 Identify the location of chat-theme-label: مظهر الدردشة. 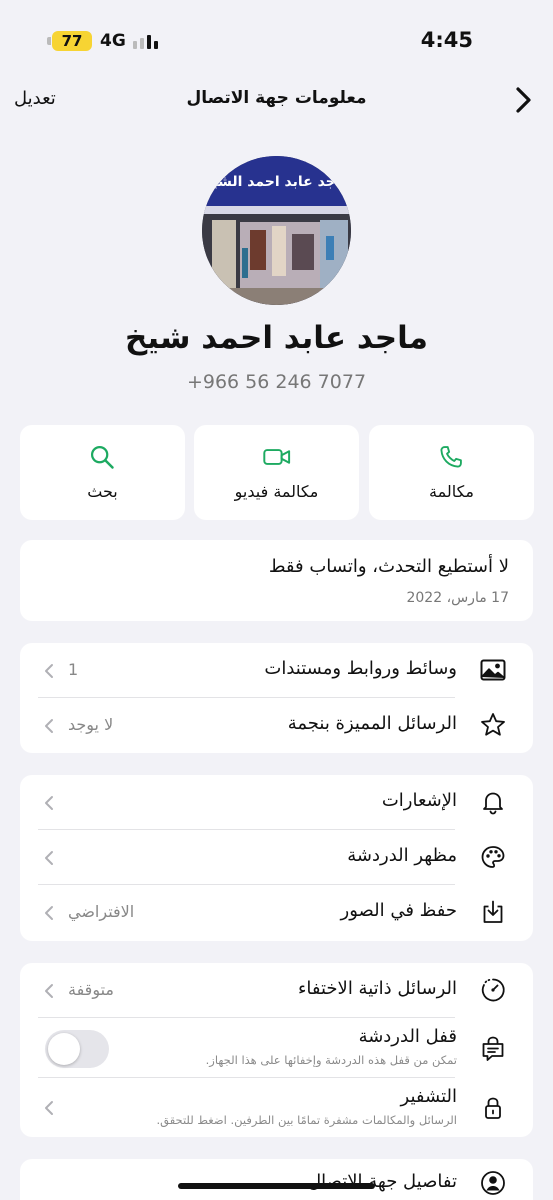
(402, 855).